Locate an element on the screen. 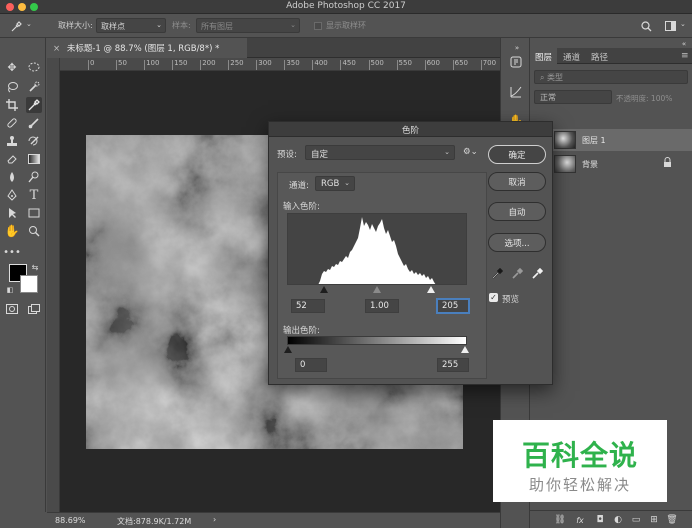 The height and width of the screenshot is (528, 692). input-gamma-field: 1.00 is located at coordinates (382, 306).